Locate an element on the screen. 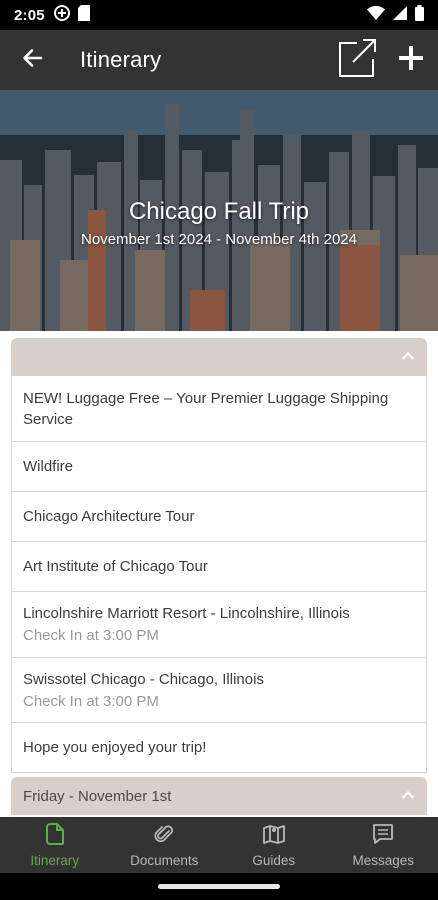 This screenshot has width=438, height=900. nav-documents: Documents is located at coordinates (165, 845).